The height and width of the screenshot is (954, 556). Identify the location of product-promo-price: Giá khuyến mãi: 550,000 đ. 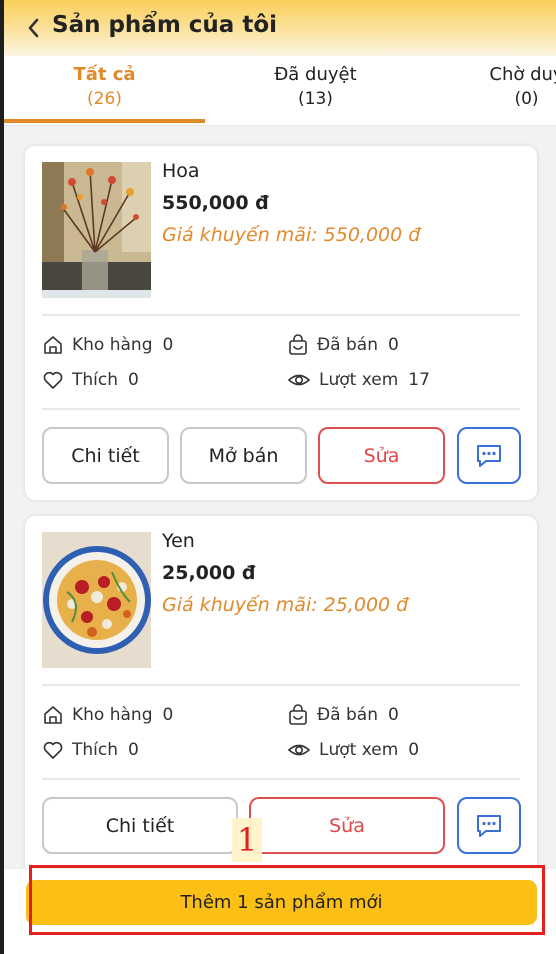
(291, 235).